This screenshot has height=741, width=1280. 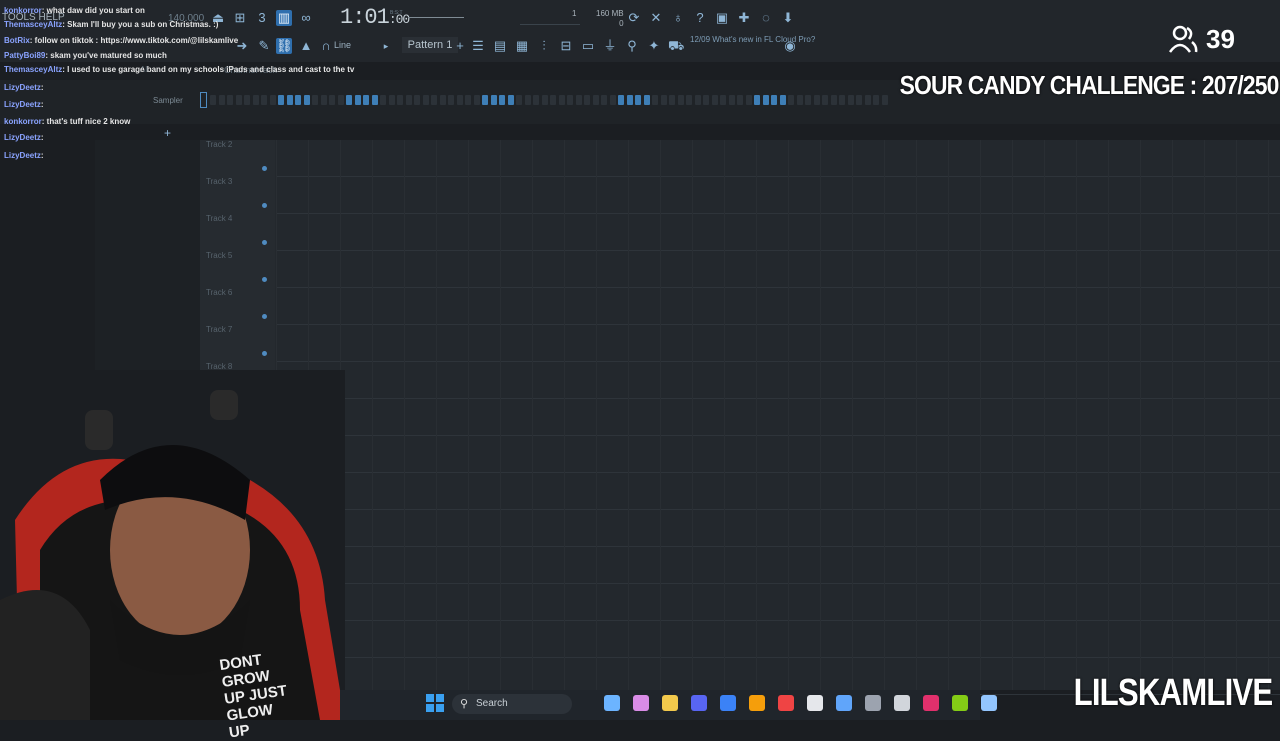 What do you see at coordinates (654, 46) in the screenshot?
I see `fruit-icon: ✦` at bounding box center [654, 46].